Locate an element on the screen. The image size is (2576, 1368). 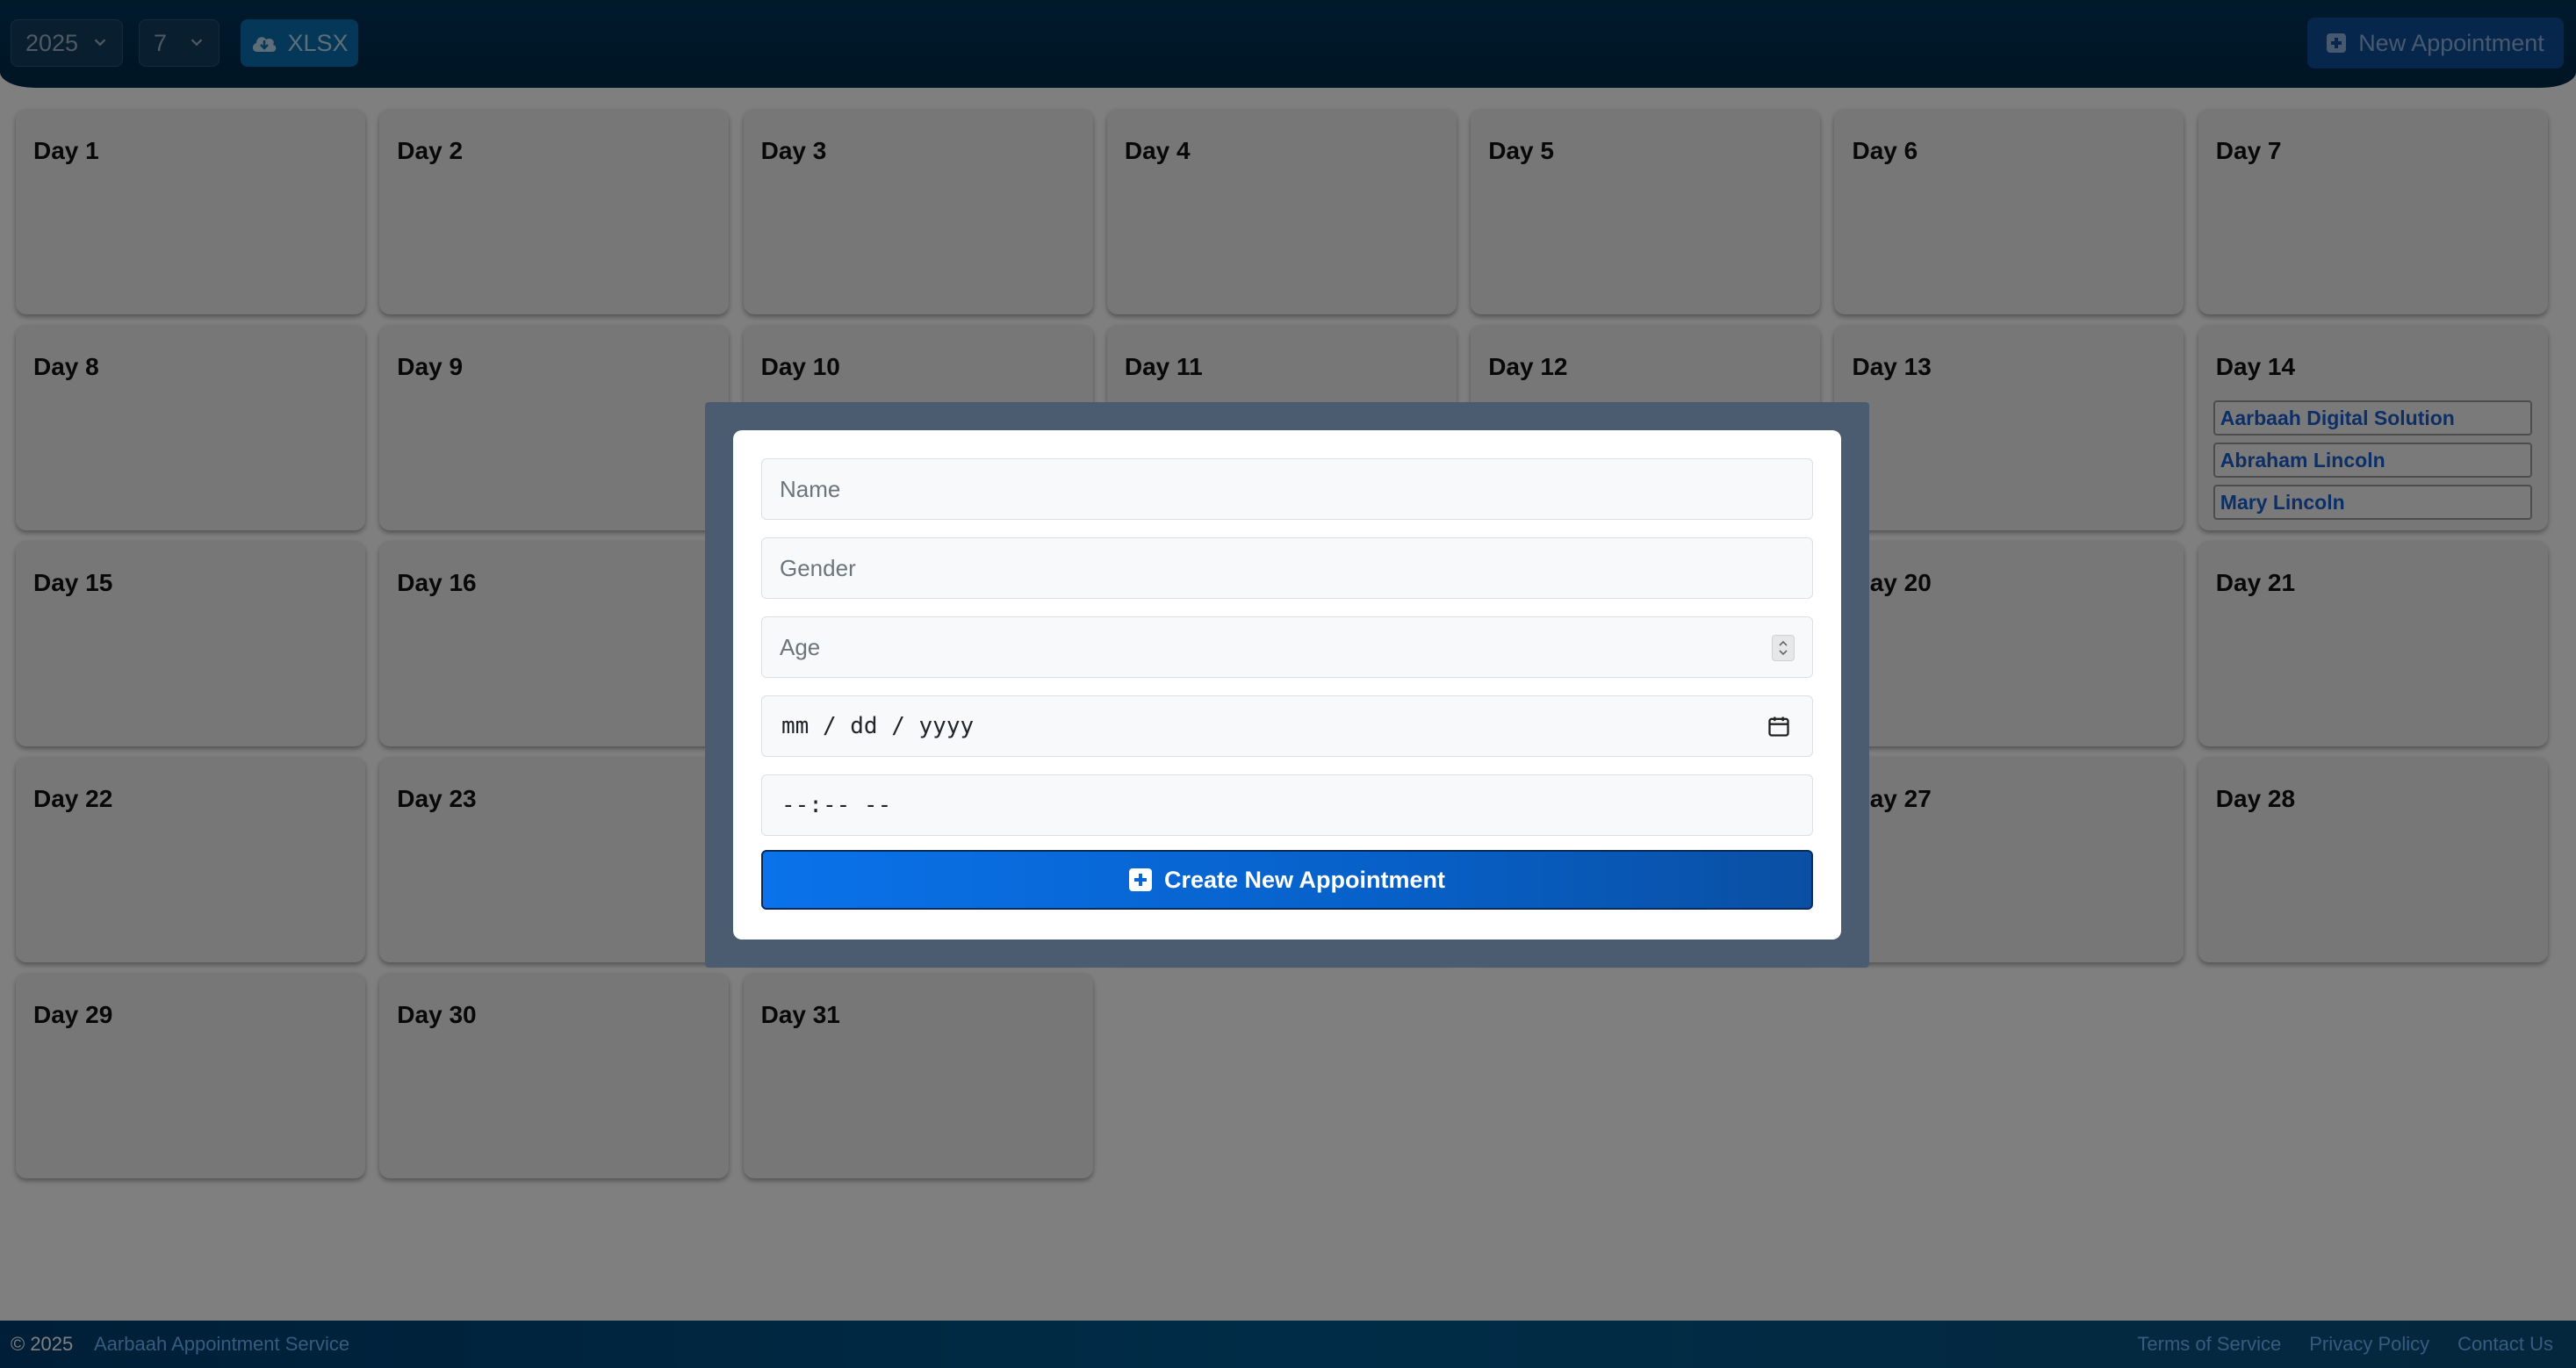
create-appointment-button: Create New Appointment is located at coordinates (1287, 880).